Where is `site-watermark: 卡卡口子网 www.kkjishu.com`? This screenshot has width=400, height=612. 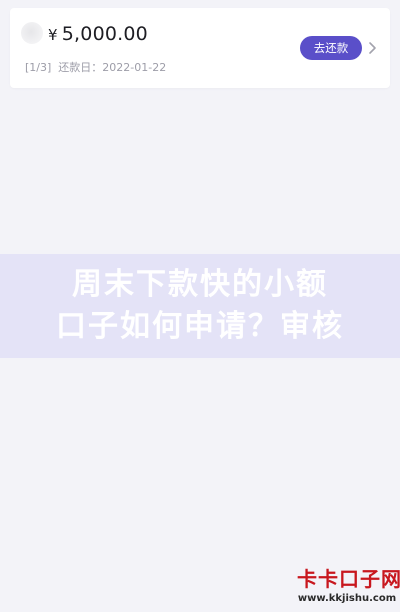
site-watermark: 卡卡口子网 www.kkjishu.com is located at coordinates (348, 587).